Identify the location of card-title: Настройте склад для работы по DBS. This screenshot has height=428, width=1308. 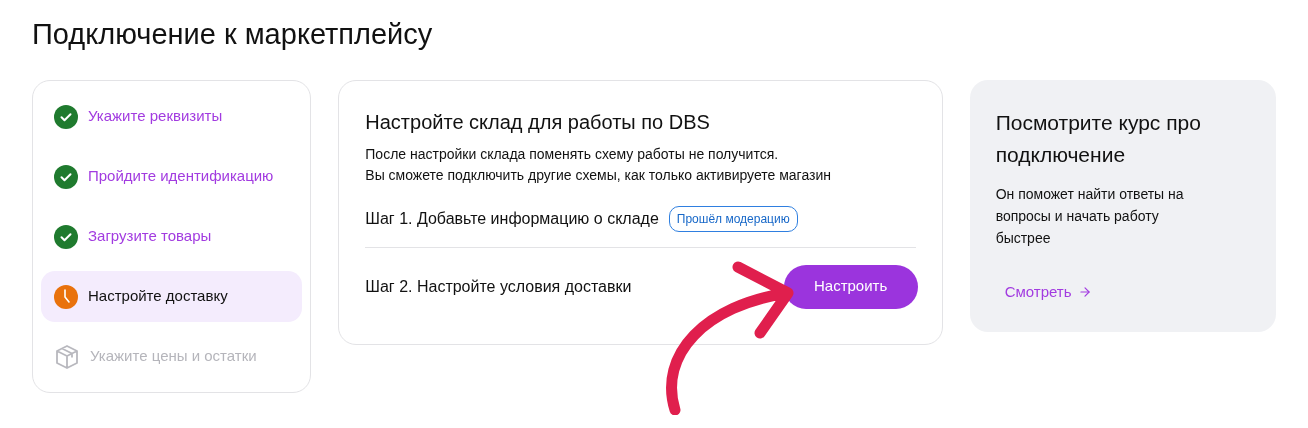
(538, 122).